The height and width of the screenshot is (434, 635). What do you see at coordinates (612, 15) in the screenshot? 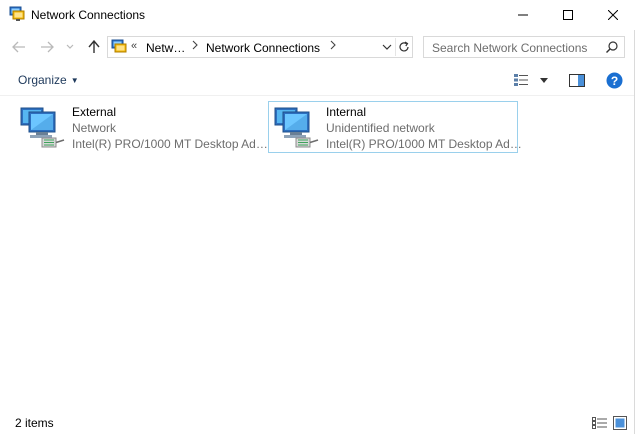
I see `close-button` at bounding box center [612, 15].